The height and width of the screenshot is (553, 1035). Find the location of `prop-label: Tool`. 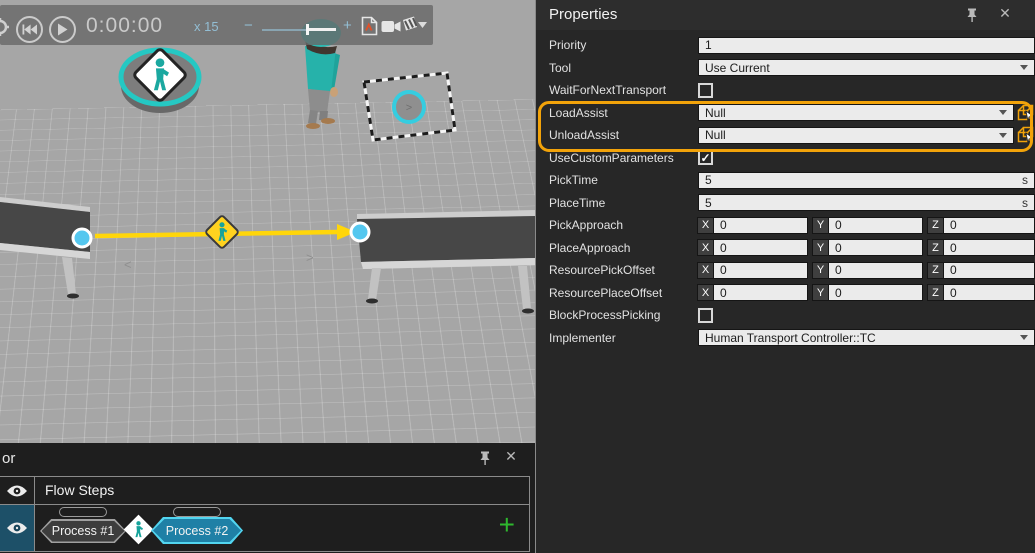

prop-label: Tool is located at coordinates (560, 67).